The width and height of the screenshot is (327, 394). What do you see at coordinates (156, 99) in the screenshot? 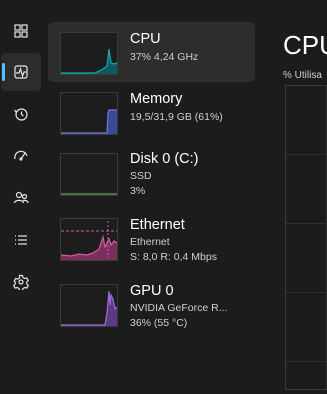
I see `device-title: Memory` at bounding box center [156, 99].